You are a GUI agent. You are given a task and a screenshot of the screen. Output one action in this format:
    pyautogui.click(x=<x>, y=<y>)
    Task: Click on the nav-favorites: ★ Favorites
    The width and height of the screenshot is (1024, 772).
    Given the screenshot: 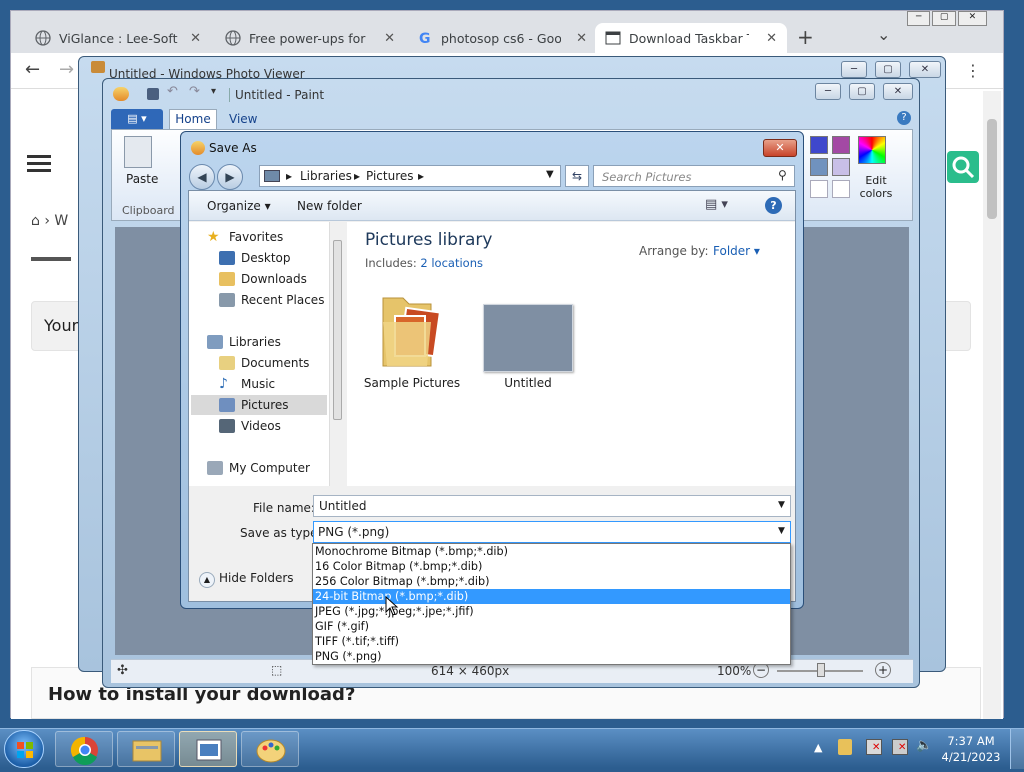 What is the action you would take?
    pyautogui.click(x=245, y=237)
    